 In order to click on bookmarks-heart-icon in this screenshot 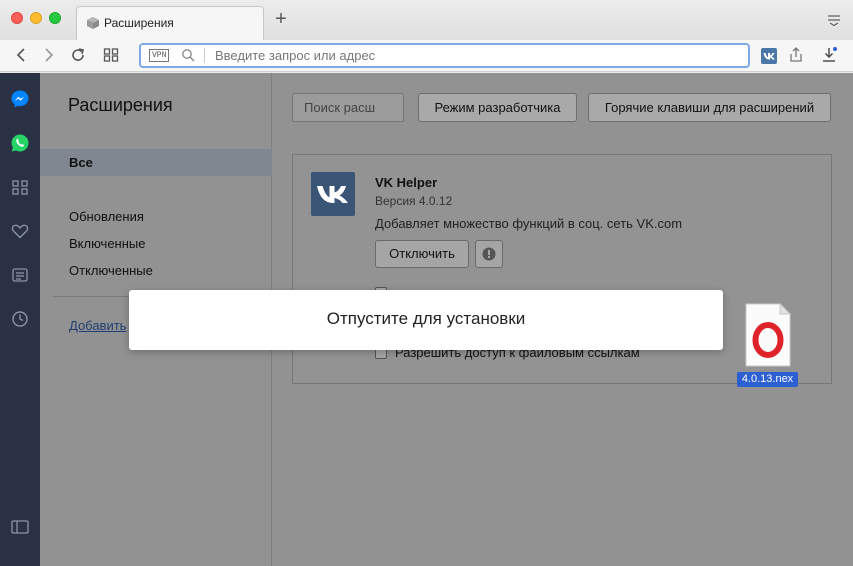, I will do `click(20, 231)`.